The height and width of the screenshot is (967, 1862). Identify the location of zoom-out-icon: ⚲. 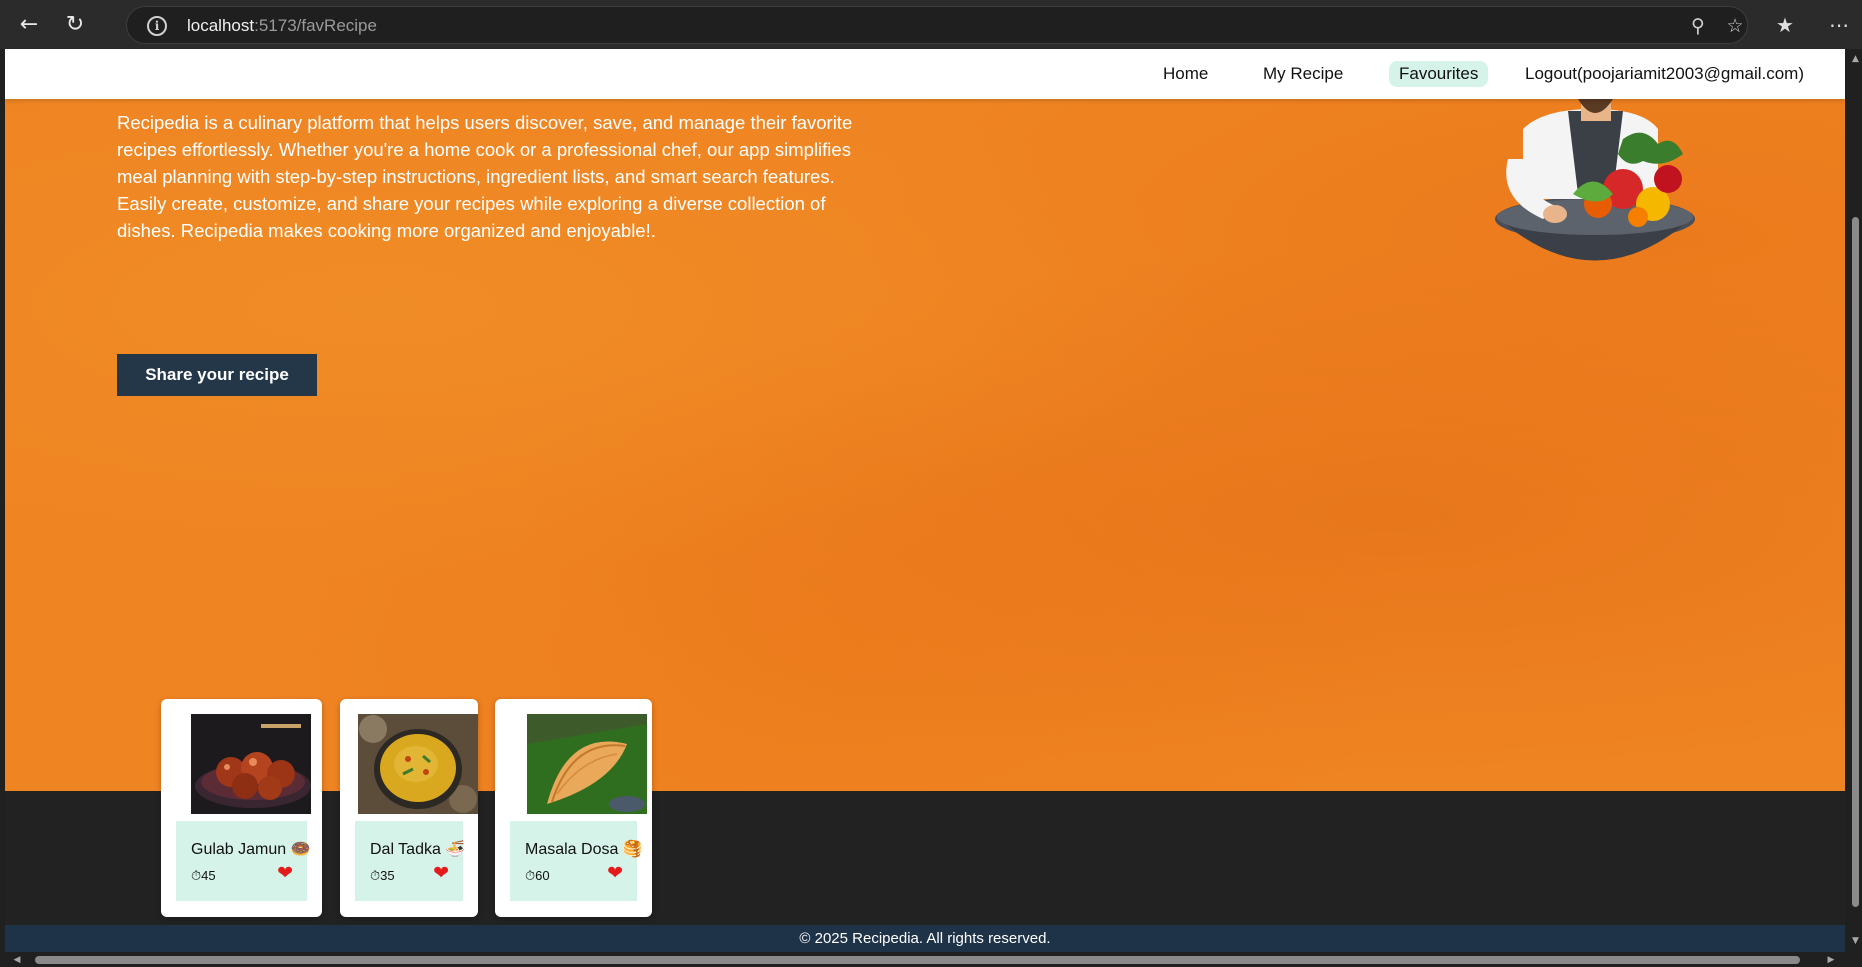
(1698, 26).